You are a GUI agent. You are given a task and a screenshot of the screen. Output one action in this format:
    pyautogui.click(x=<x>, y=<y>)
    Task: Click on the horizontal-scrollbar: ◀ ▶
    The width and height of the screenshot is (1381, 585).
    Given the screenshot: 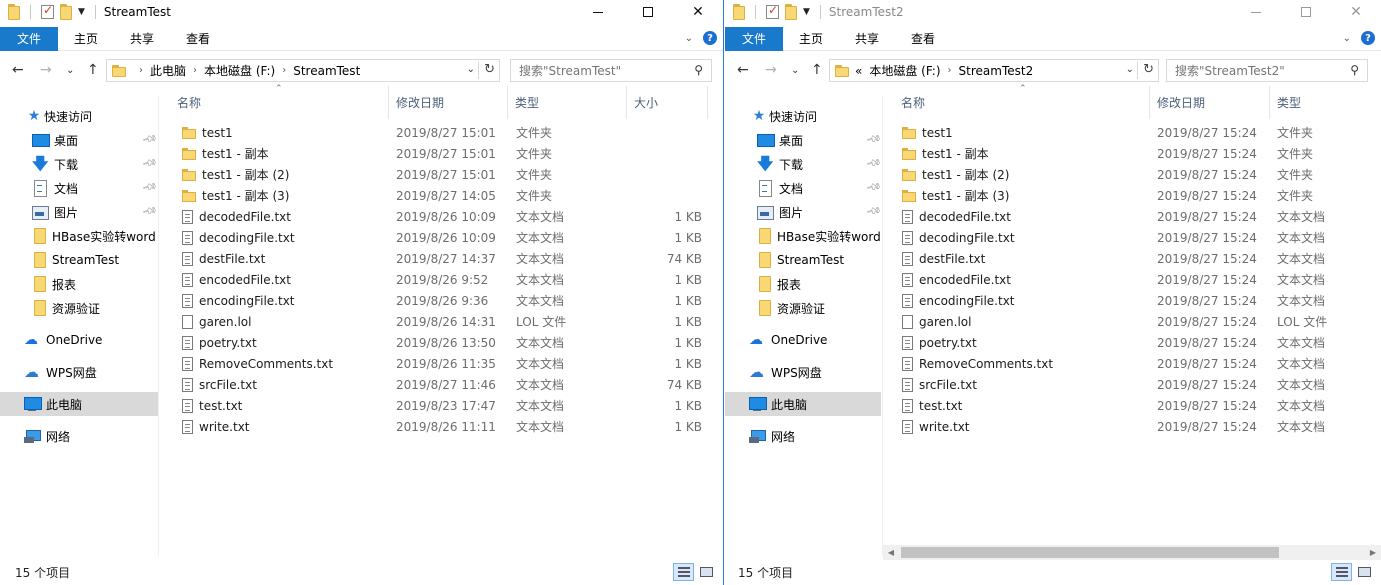 What is the action you would take?
    pyautogui.click(x=1132, y=552)
    